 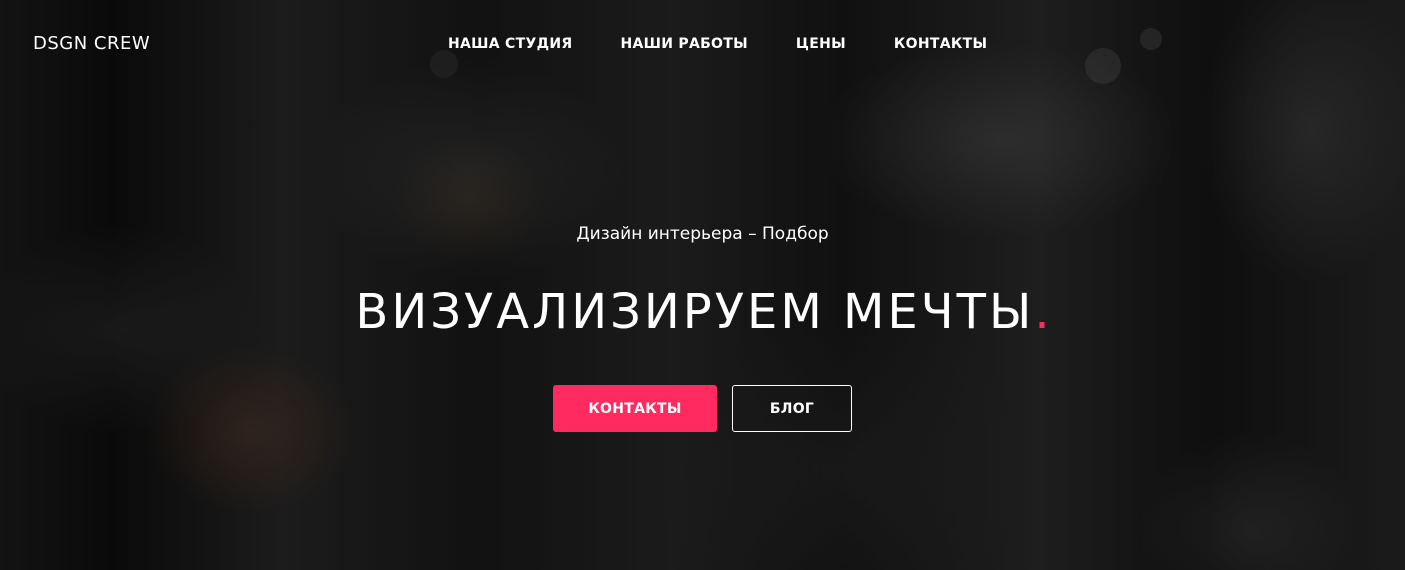 I want to click on hero-headline: ВИЗУАЛИЗИРУЕМ МЕЧТЫ., so click(x=702, y=312).